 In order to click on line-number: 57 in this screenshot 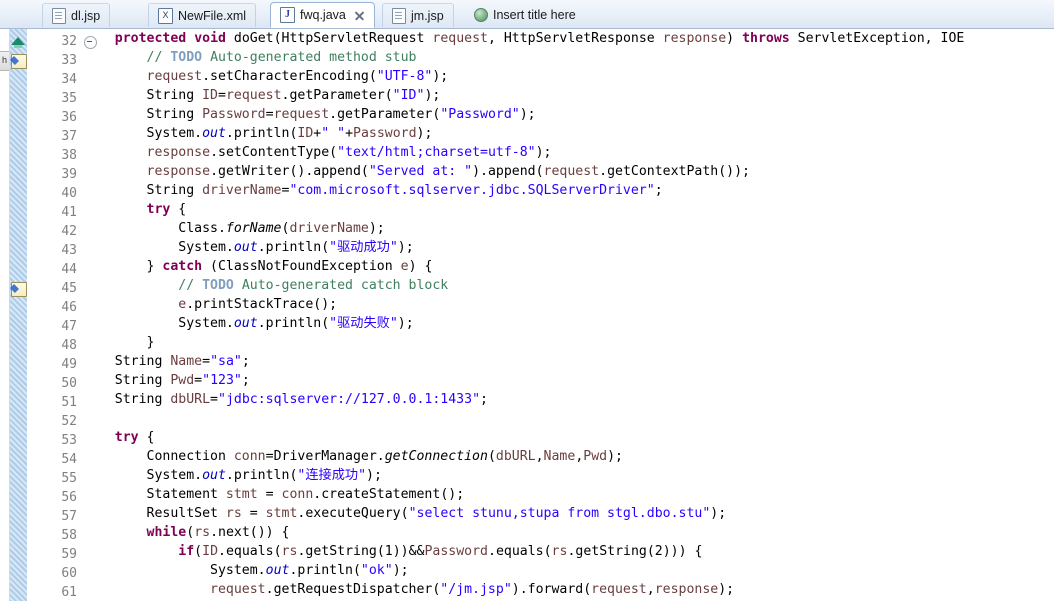, I will do `click(69, 516)`.